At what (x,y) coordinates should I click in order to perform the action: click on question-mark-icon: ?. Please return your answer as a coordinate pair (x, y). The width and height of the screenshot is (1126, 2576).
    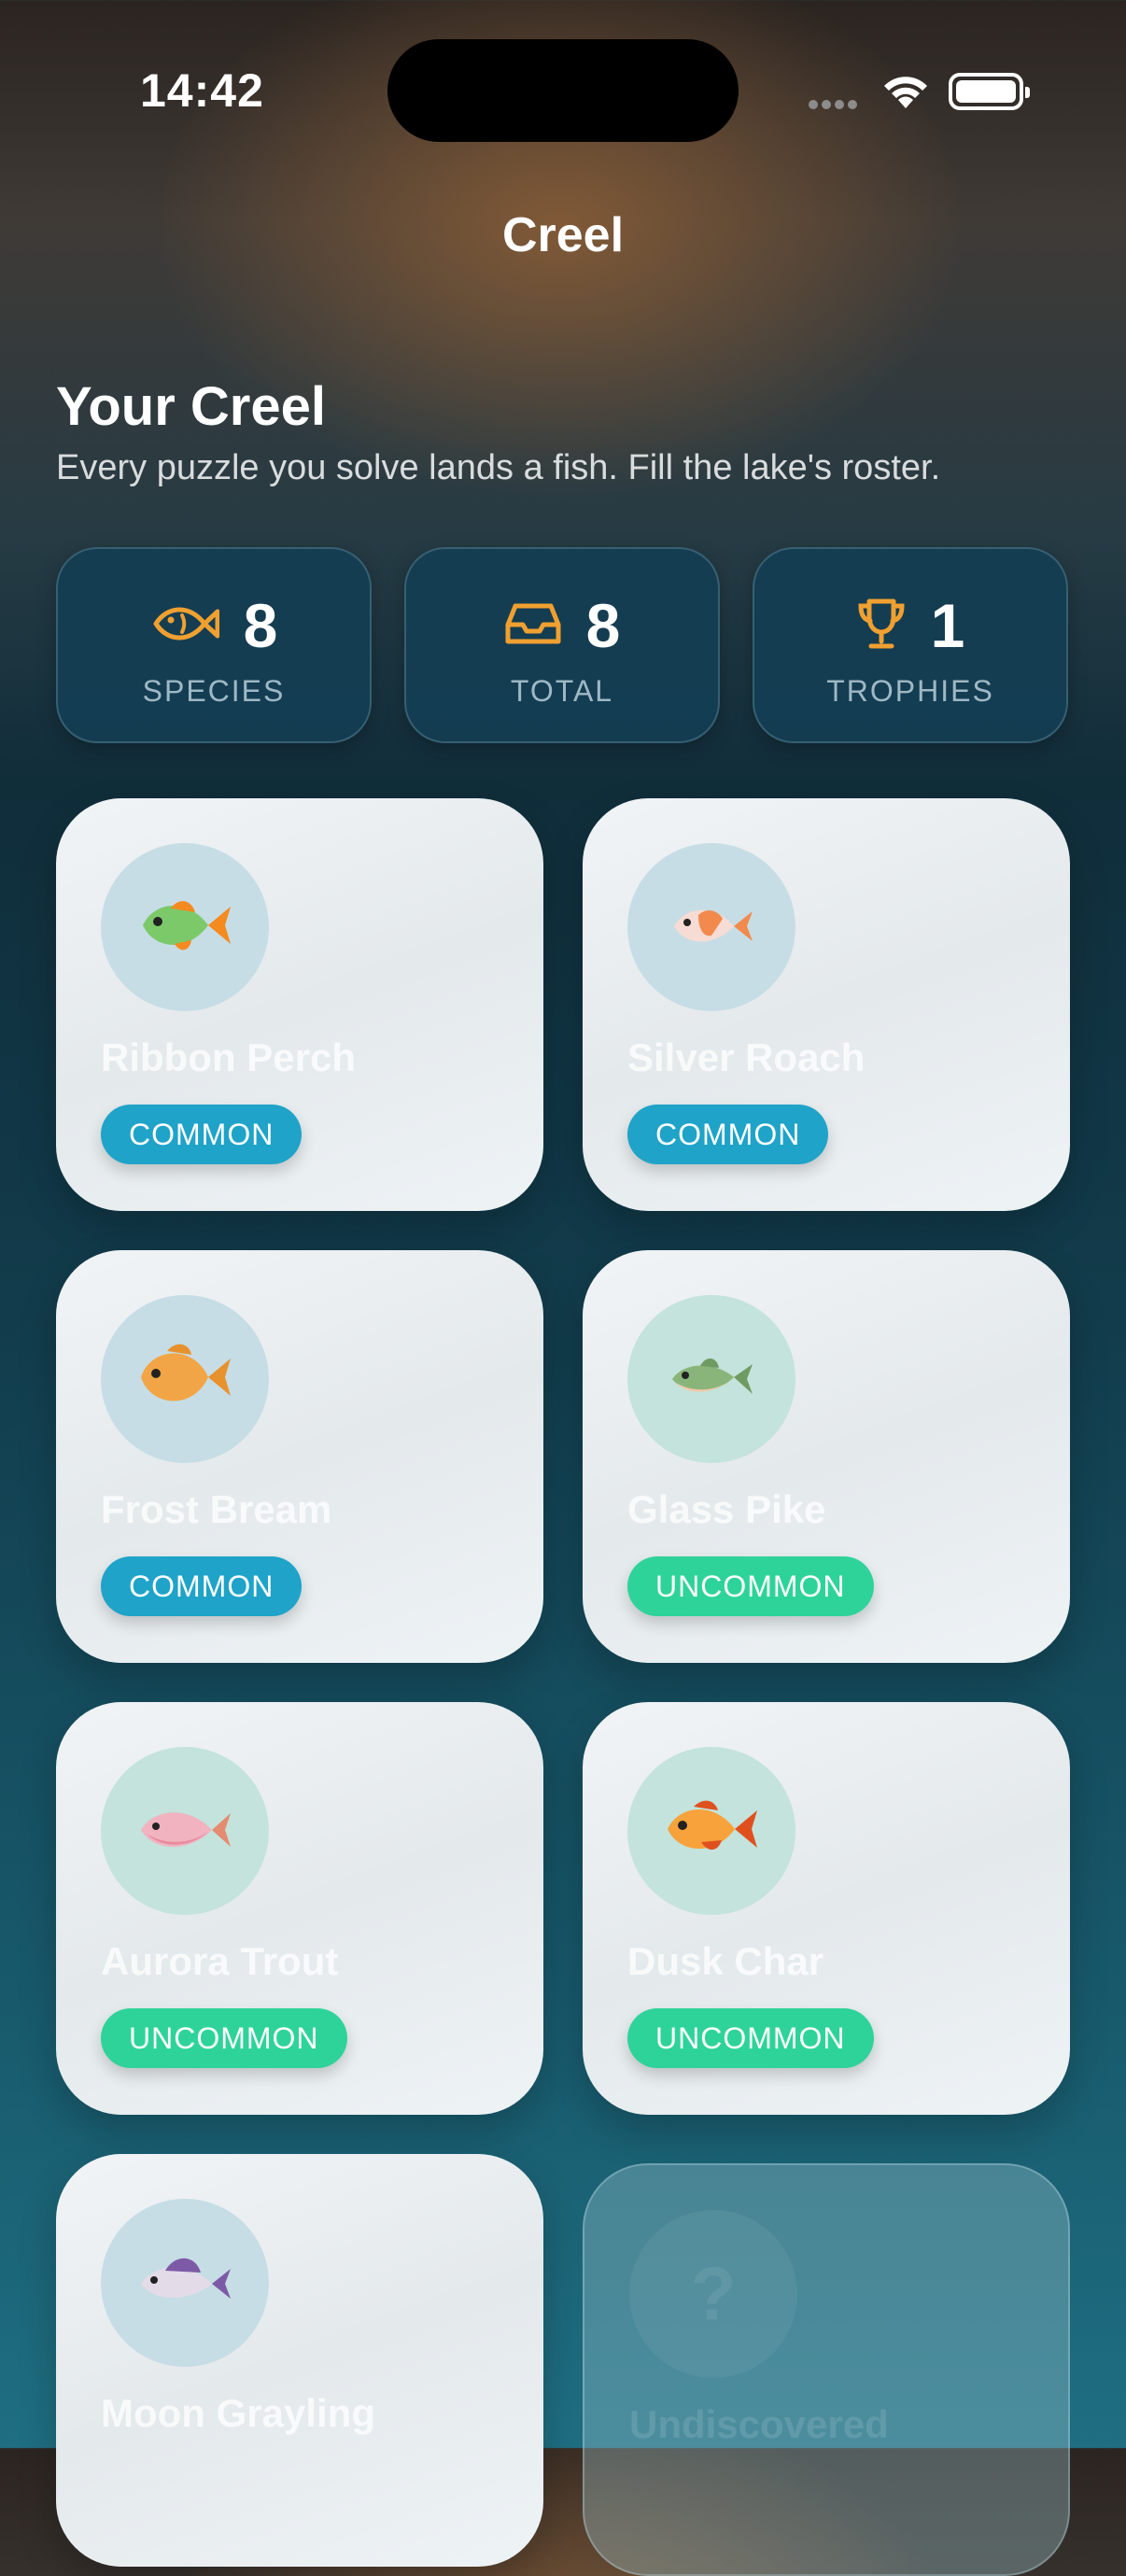
    Looking at the image, I should click on (713, 2294).